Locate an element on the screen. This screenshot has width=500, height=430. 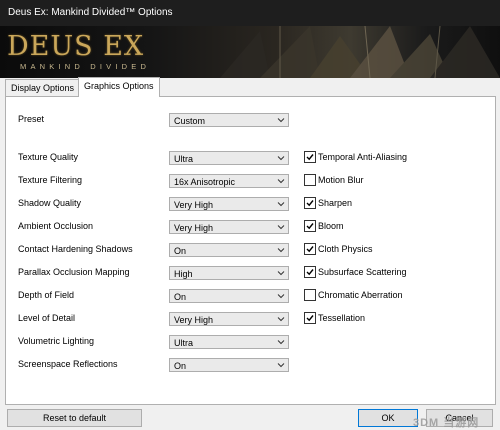
texture-filtering-value: 16x Anisotropic is located at coordinates (205, 182).